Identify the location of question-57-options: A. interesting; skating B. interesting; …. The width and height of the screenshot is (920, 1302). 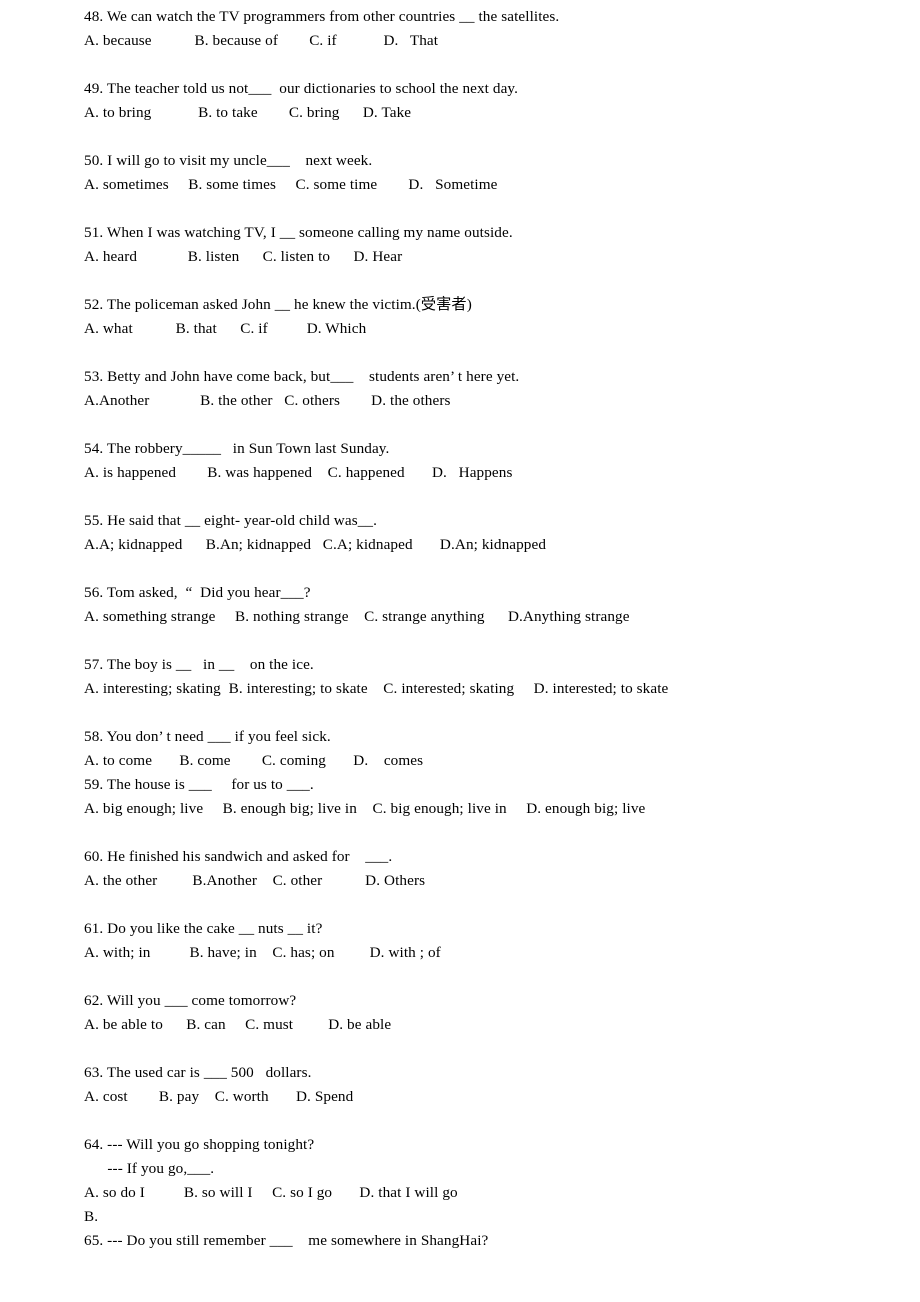
(376, 688).